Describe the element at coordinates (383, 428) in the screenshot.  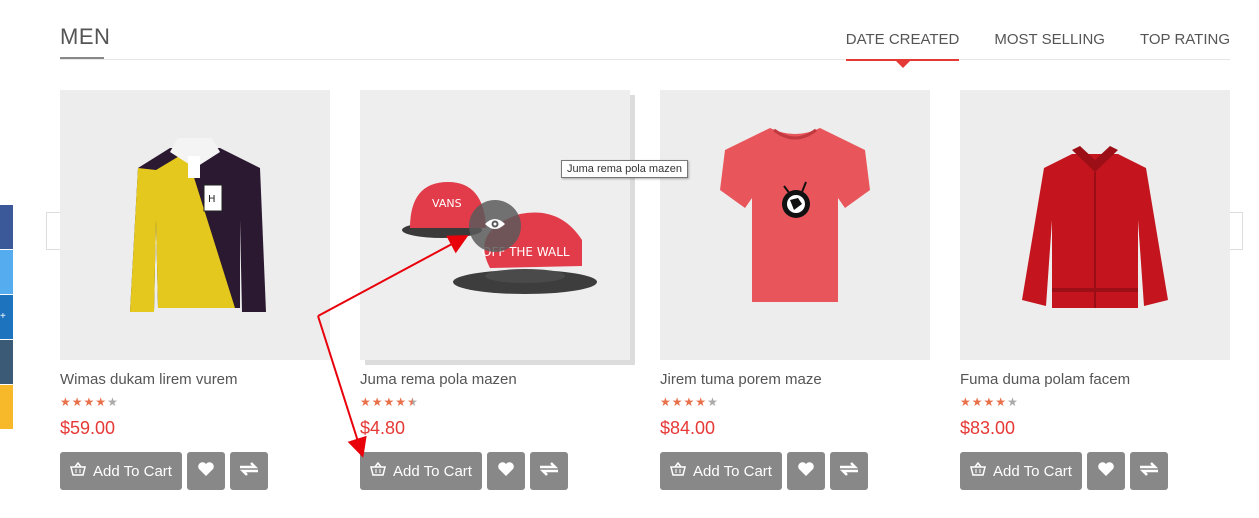
I see `product-price: $4.80` at that location.